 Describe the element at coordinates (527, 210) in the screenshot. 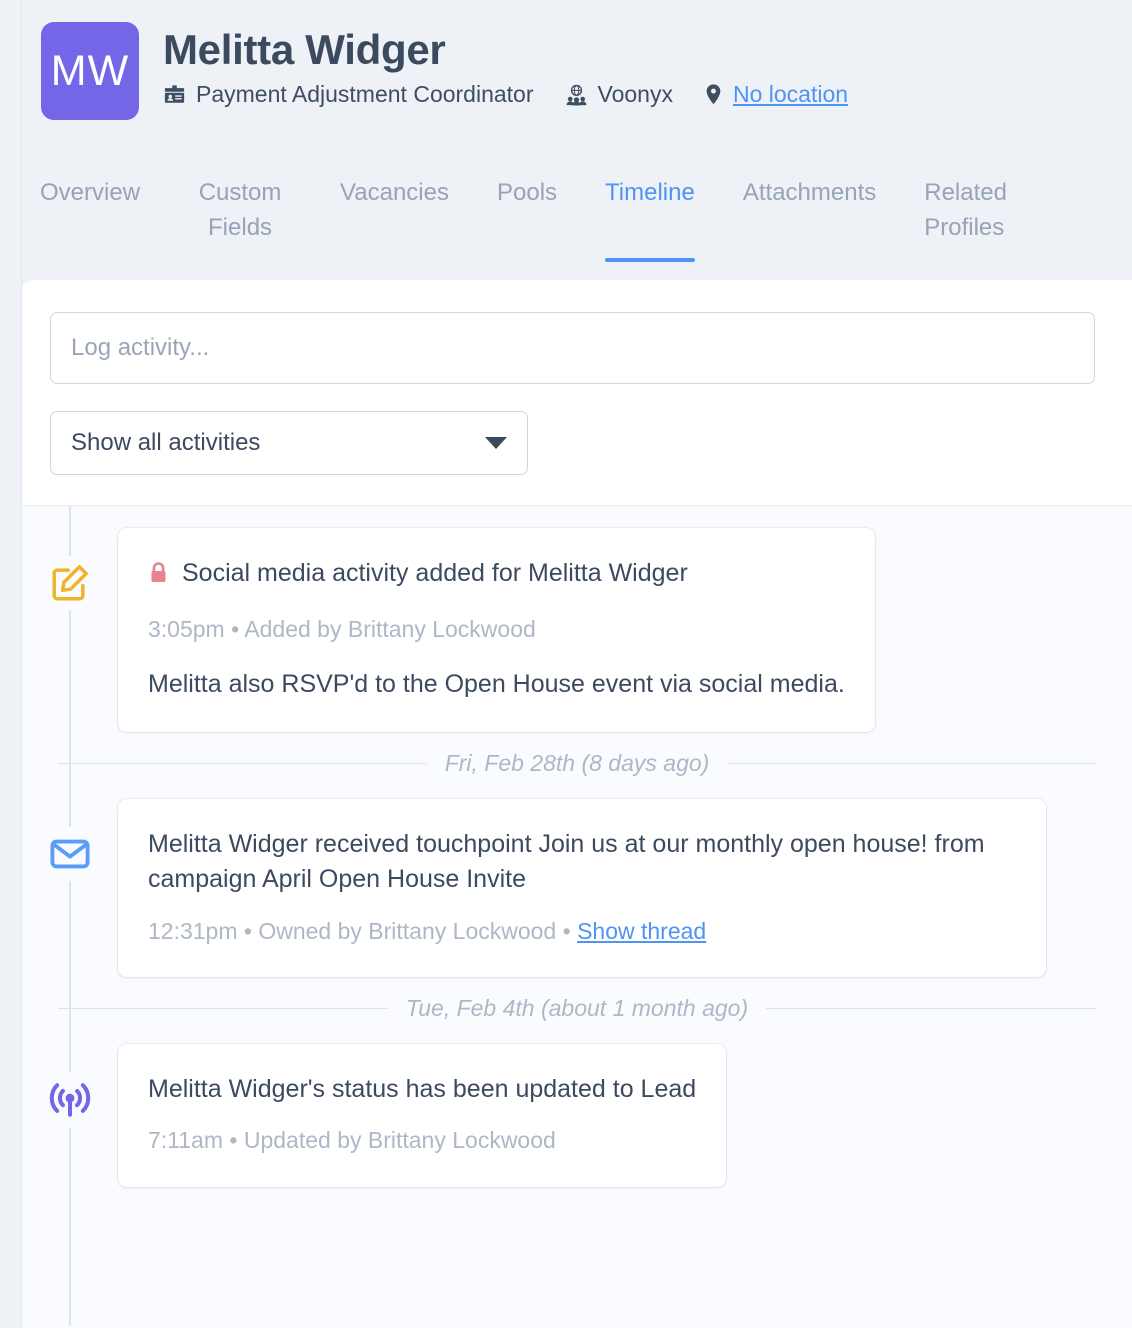

I see `tab-pools: Pools` at that location.